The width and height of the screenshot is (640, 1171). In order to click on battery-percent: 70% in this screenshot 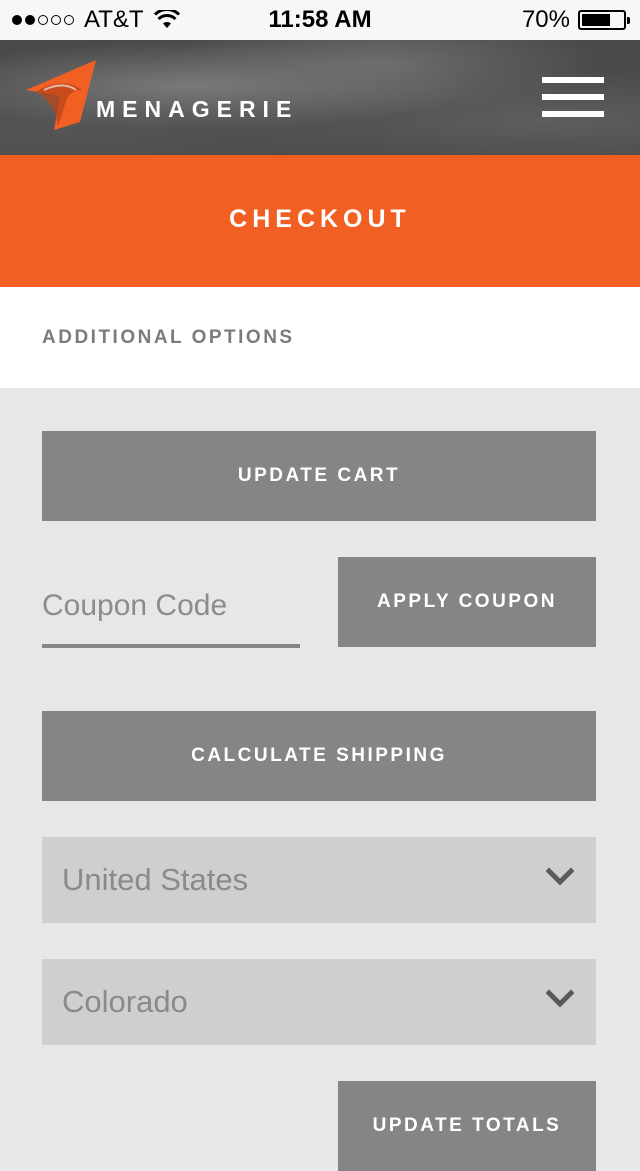, I will do `click(545, 19)`.